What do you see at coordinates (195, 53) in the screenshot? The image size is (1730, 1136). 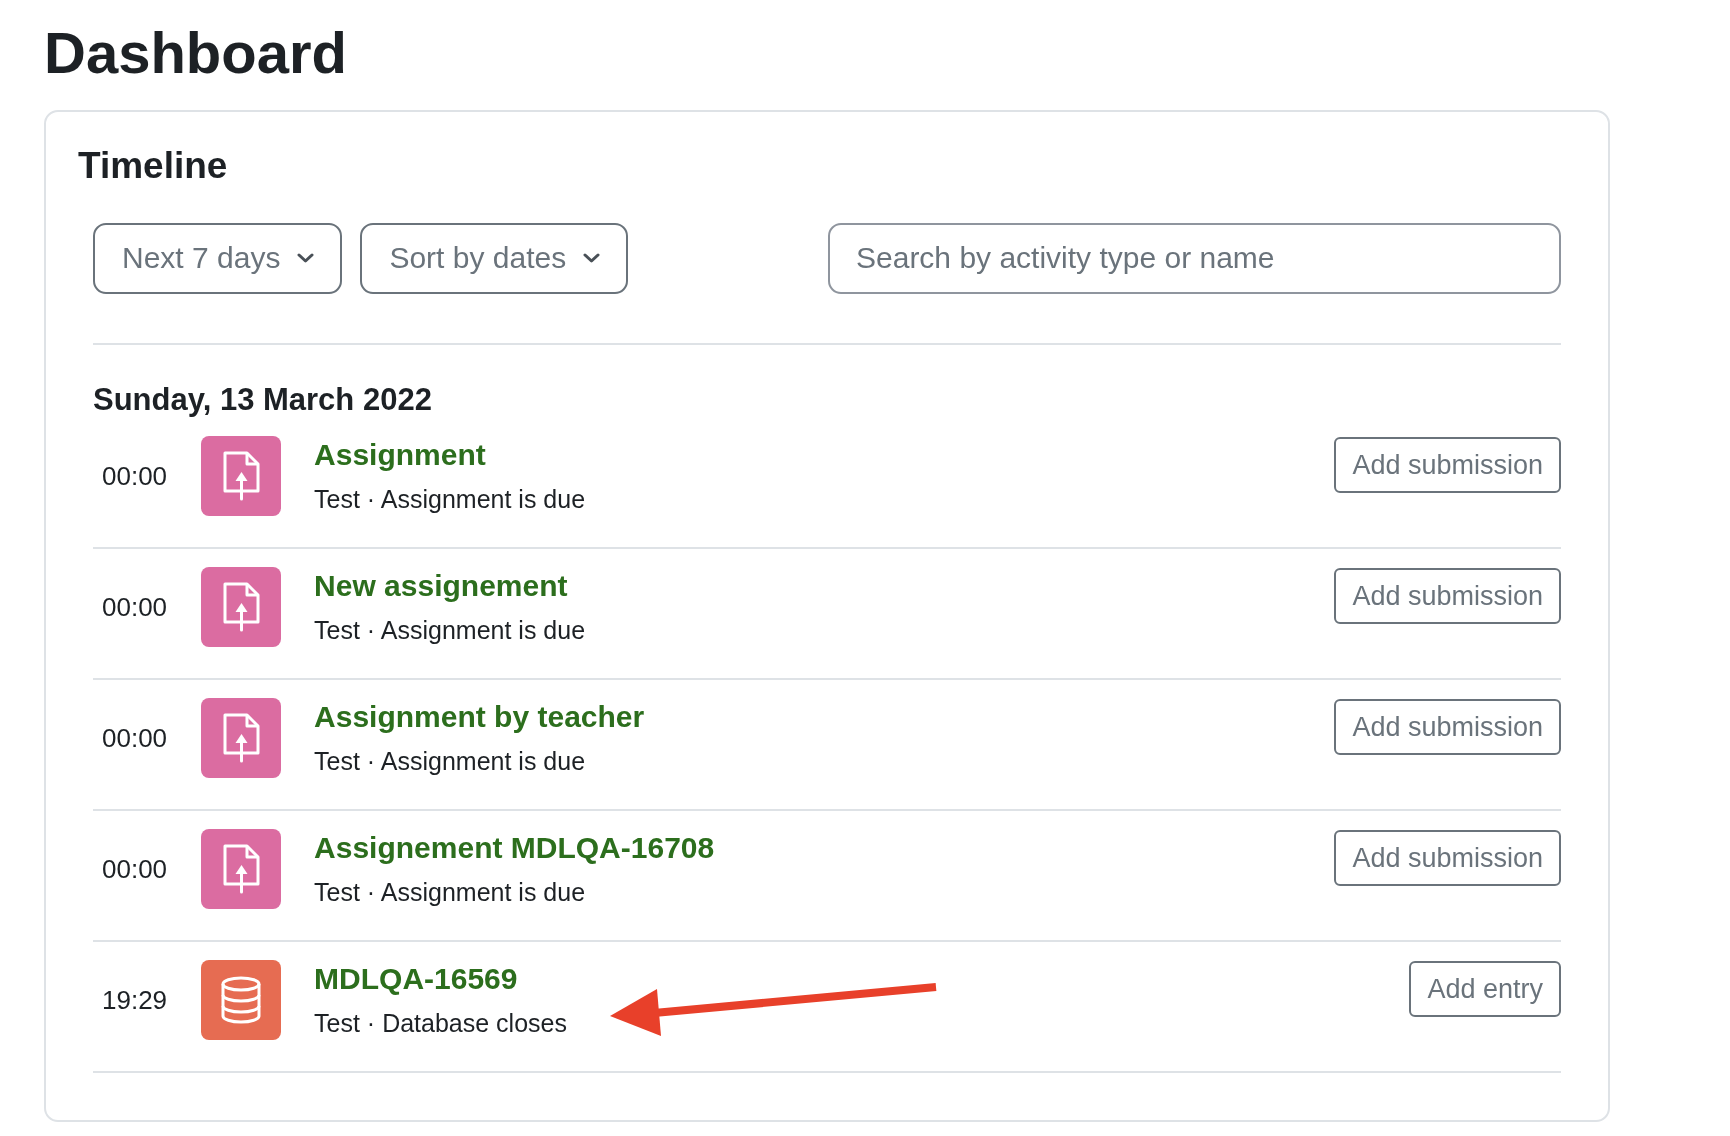 I see `page-title: Dashboard` at bounding box center [195, 53].